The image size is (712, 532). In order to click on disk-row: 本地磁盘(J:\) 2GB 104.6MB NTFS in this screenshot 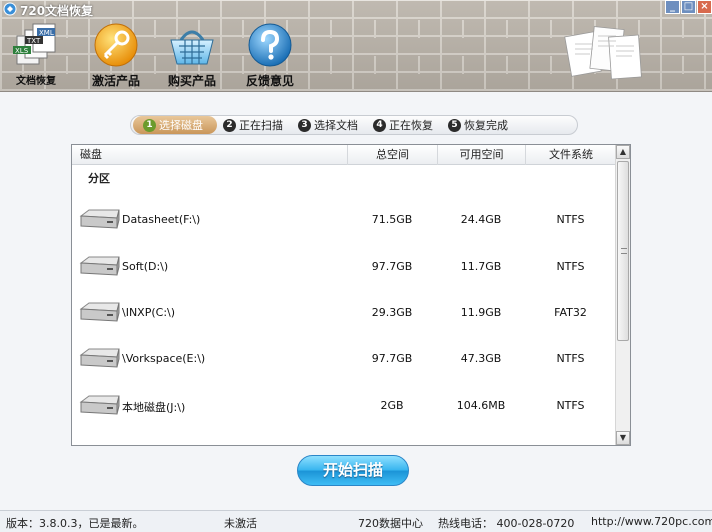, I will do `click(344, 406)`.